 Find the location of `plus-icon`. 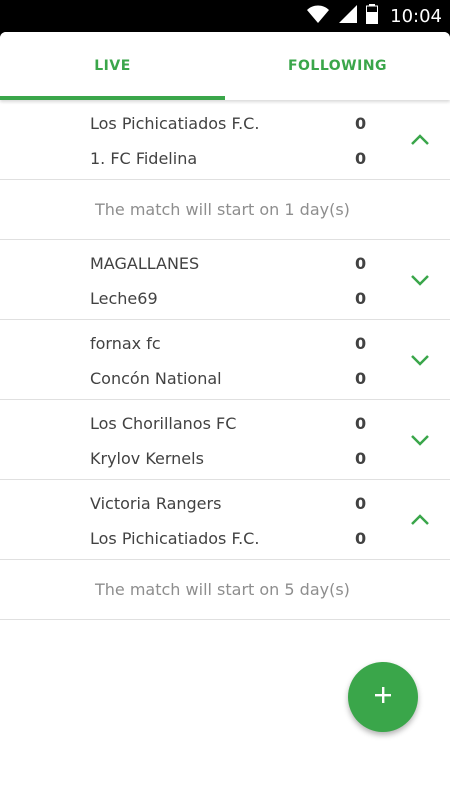

plus-icon is located at coordinates (383, 697).